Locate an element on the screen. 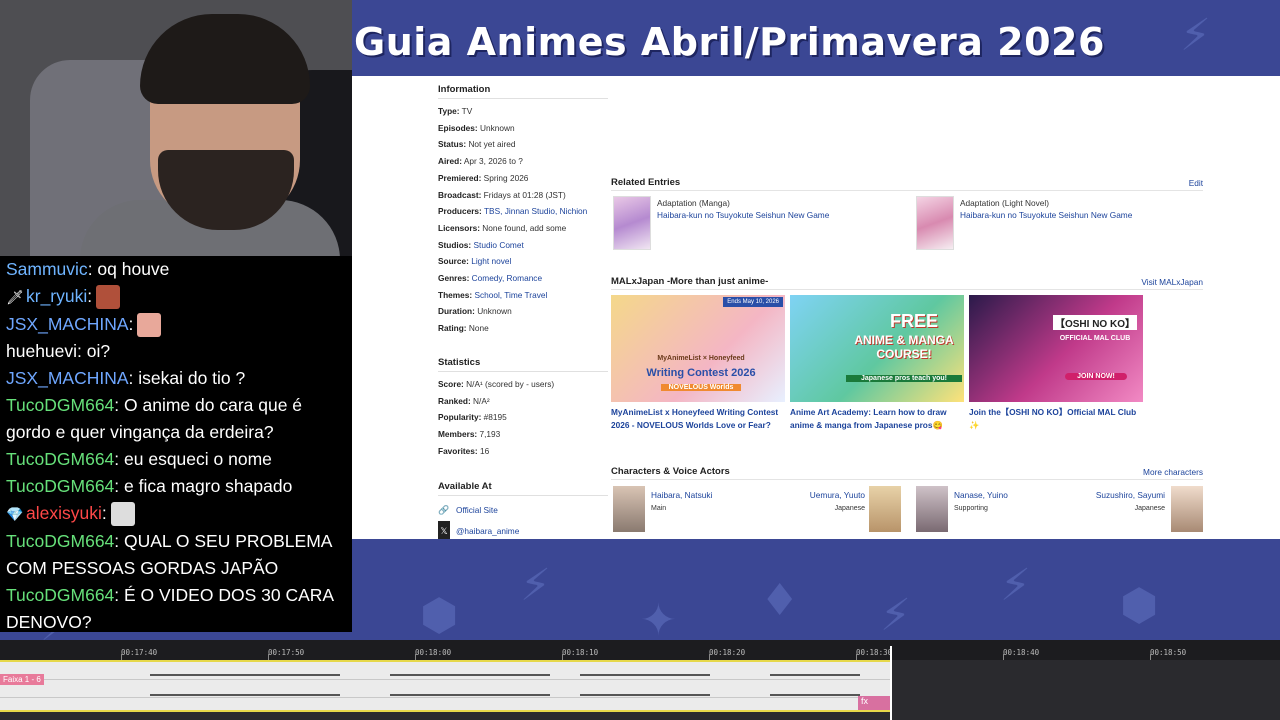 This screenshot has height=720, width=1280. character-name: Nanase, Yuino is located at coordinates (981, 495).